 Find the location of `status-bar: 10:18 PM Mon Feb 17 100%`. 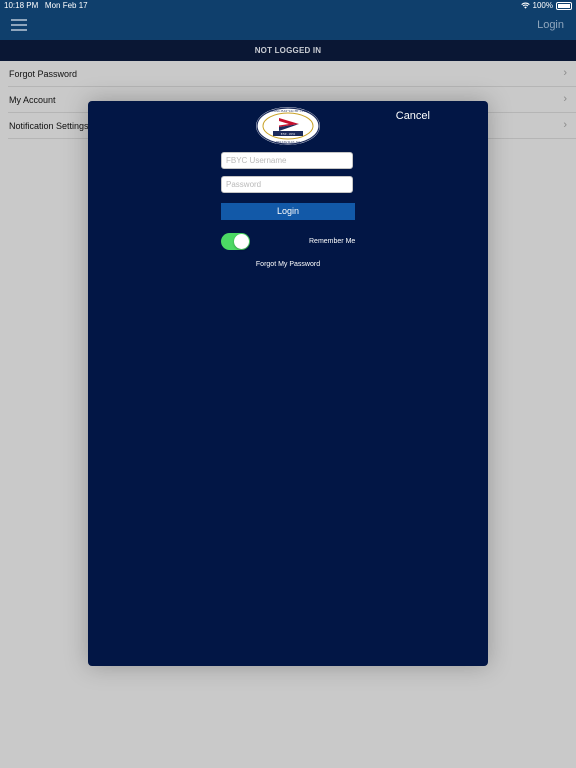

status-bar: 10:18 PM Mon Feb 17 100% is located at coordinates (288, 6).